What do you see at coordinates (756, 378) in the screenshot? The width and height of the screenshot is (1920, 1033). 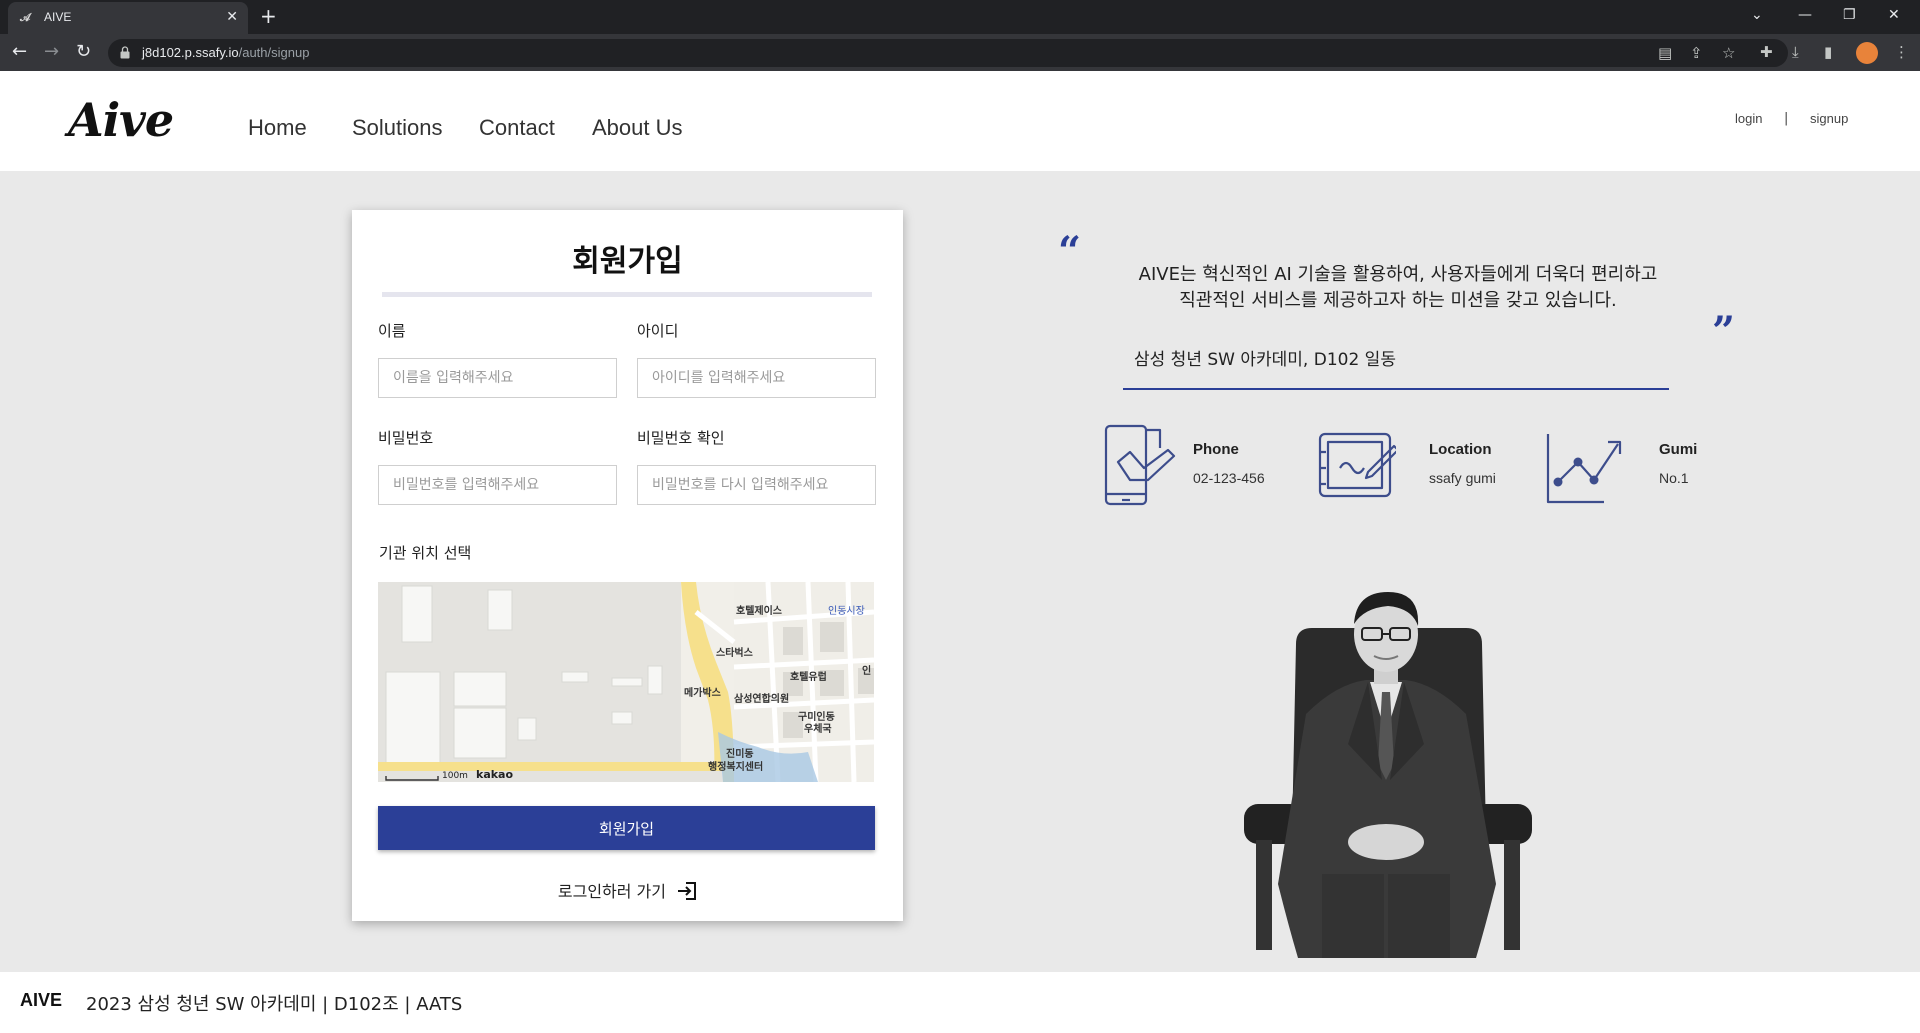 I see `id-input` at bounding box center [756, 378].